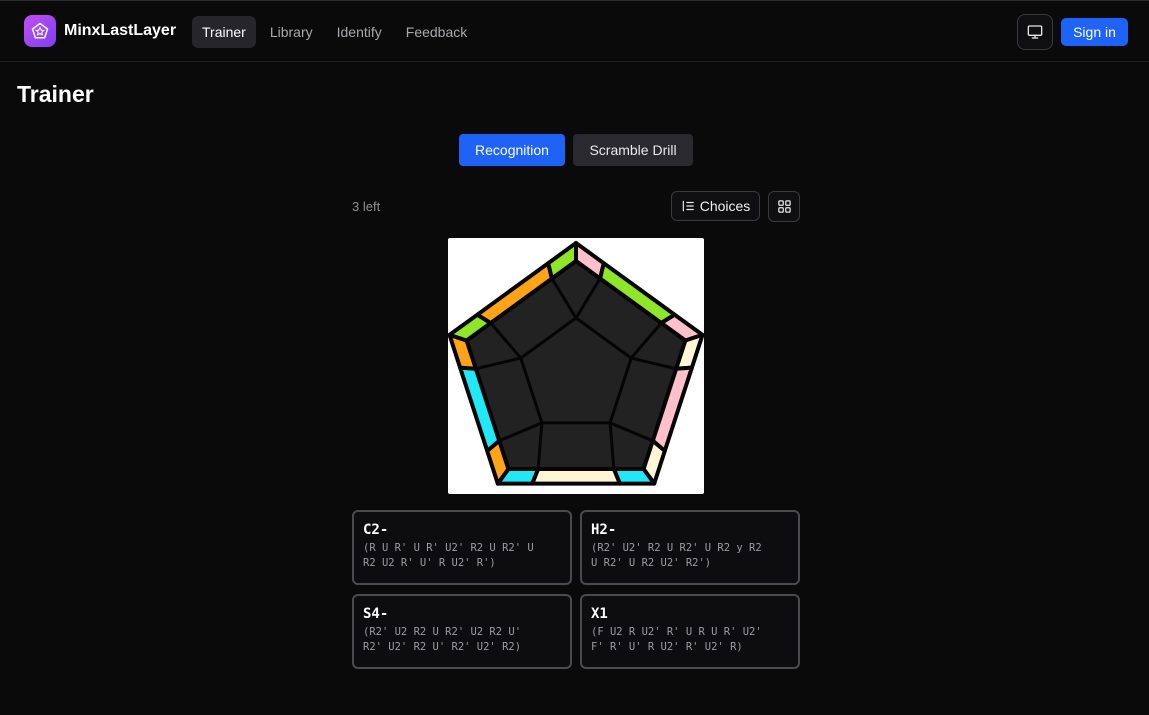 This screenshot has height=715, width=1149. Describe the element at coordinates (651, 563) in the screenshot. I see `case-algorithm: U R2' U R2 U2' R2')` at that location.